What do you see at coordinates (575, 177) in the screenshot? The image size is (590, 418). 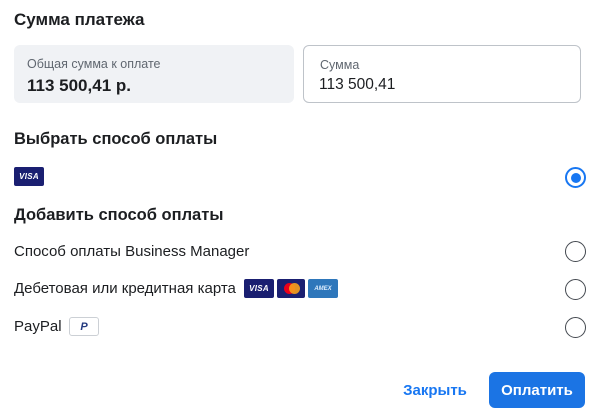 I see `saved-card-radio` at bounding box center [575, 177].